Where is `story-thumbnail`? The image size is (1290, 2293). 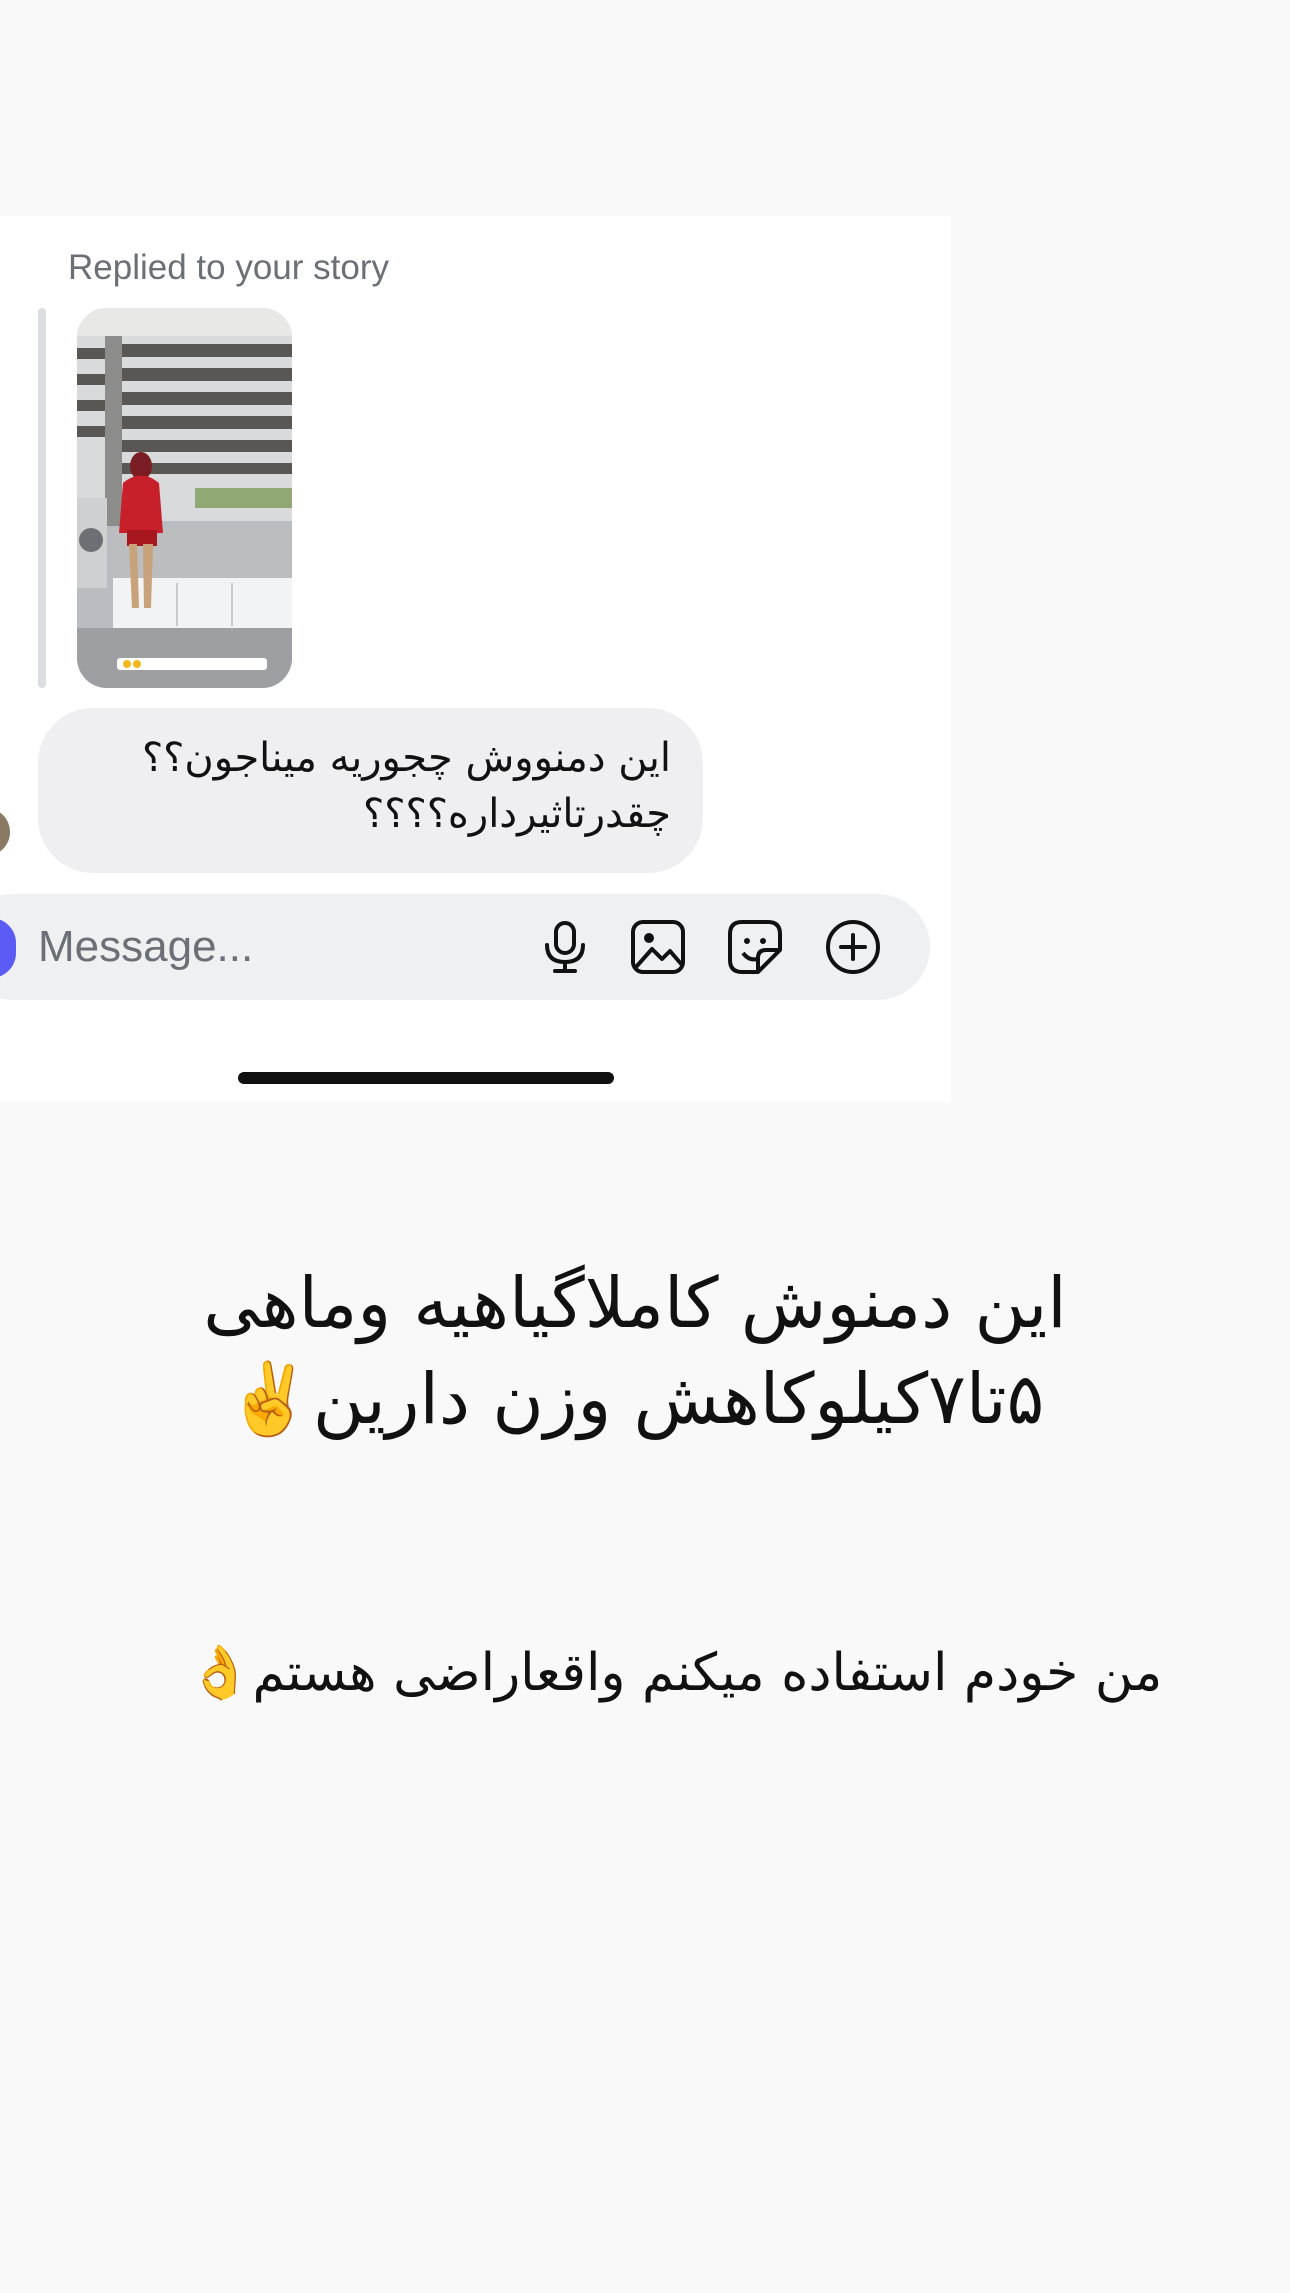
story-thumbnail is located at coordinates (184, 498).